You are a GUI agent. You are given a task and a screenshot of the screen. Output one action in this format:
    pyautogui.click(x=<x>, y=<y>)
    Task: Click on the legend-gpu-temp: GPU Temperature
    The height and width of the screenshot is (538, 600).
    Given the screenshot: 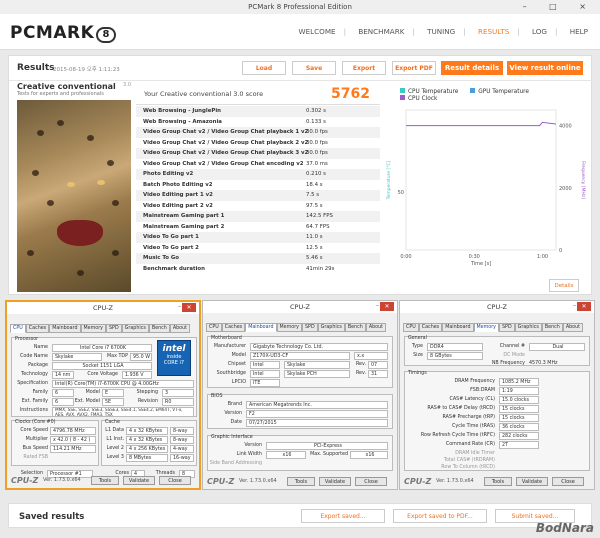 What is the action you would take?
    pyautogui.click(x=499, y=91)
    